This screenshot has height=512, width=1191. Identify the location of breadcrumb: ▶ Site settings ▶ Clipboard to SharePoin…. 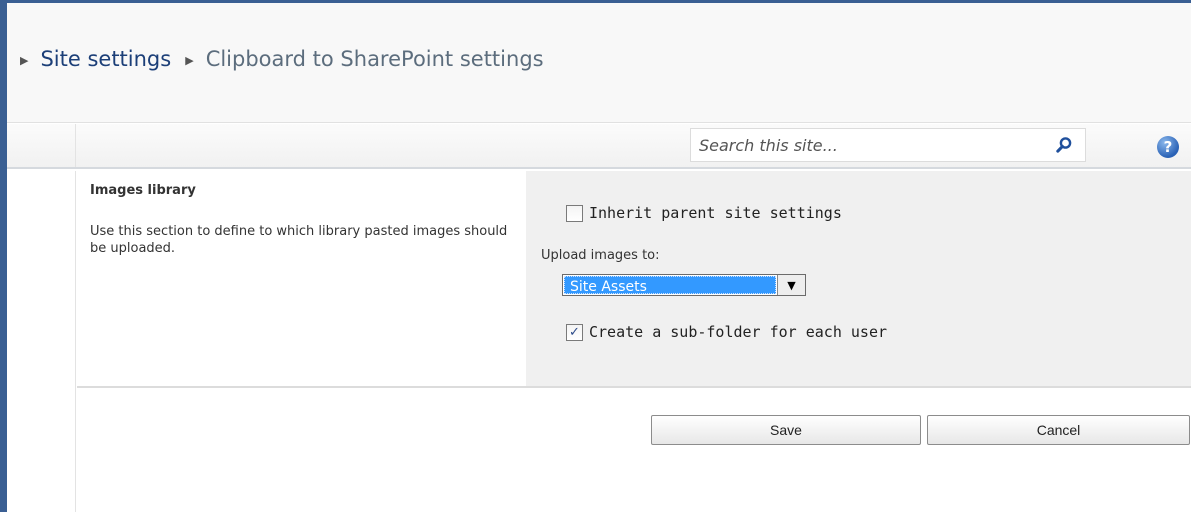
(282, 59).